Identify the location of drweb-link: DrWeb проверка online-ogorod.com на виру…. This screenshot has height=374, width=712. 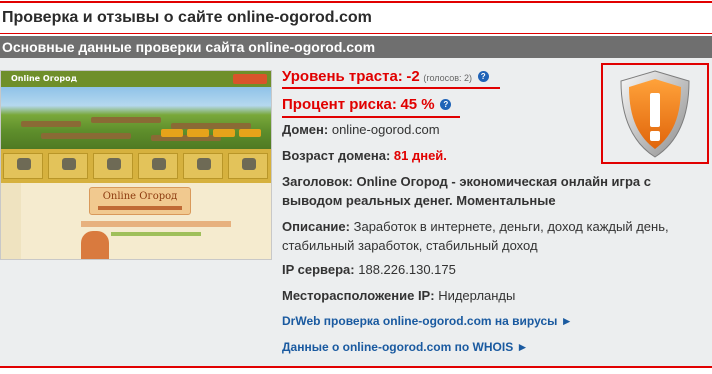
(427, 321).